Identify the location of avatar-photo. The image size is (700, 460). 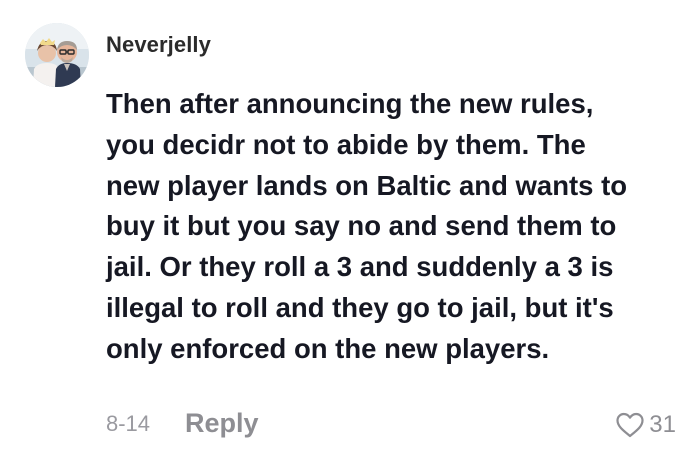
(57, 55).